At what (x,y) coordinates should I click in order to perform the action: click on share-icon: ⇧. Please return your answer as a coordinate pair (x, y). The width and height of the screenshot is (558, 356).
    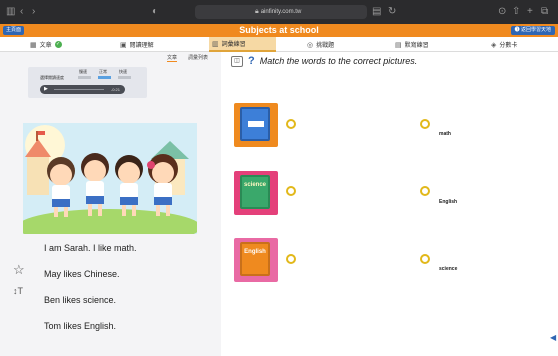
    Looking at the image, I should click on (516, 12).